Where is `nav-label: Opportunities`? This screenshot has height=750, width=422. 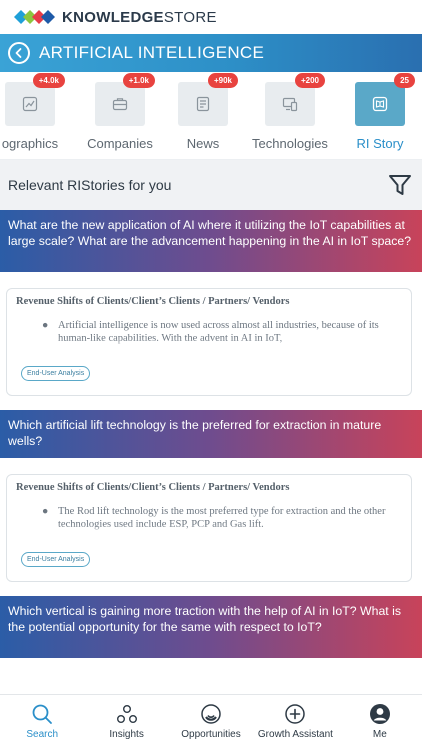
nav-label: Opportunities is located at coordinates (211, 734).